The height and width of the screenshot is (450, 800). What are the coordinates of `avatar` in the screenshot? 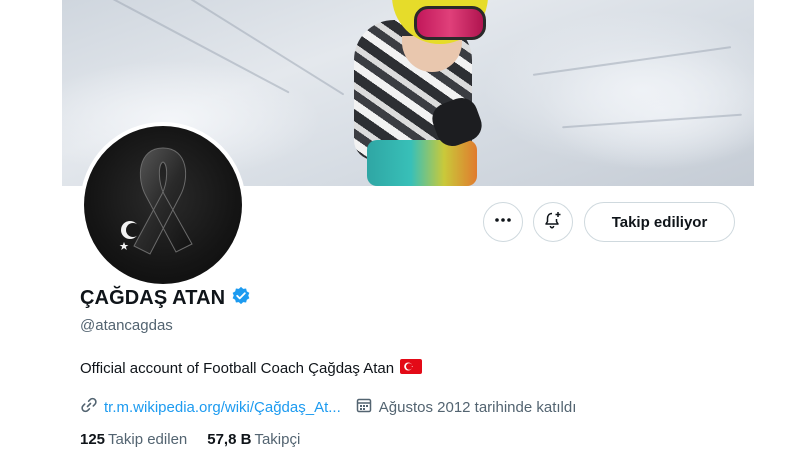 It's located at (163, 205).